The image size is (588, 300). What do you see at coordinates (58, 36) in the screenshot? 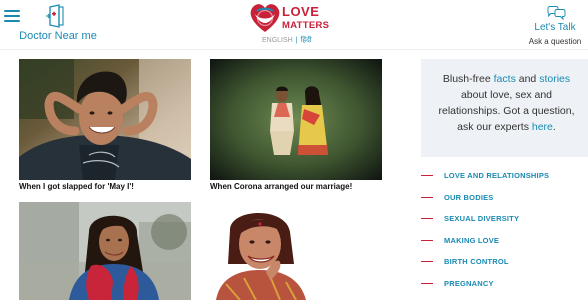
I see `doctor-near-me-label: Doctor Near me` at bounding box center [58, 36].